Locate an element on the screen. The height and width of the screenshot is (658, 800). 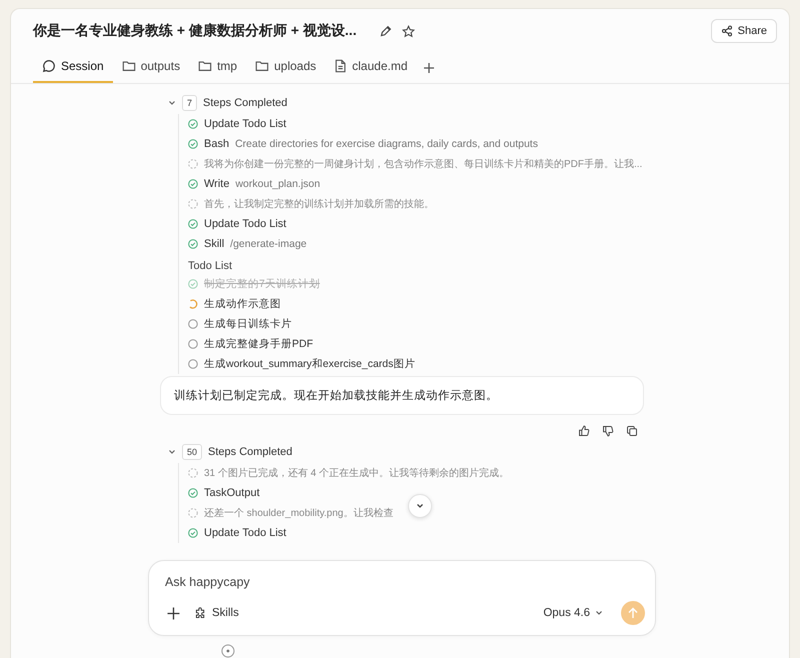
todo-item: 生成完整健身手册PDF is located at coordinates (258, 344).